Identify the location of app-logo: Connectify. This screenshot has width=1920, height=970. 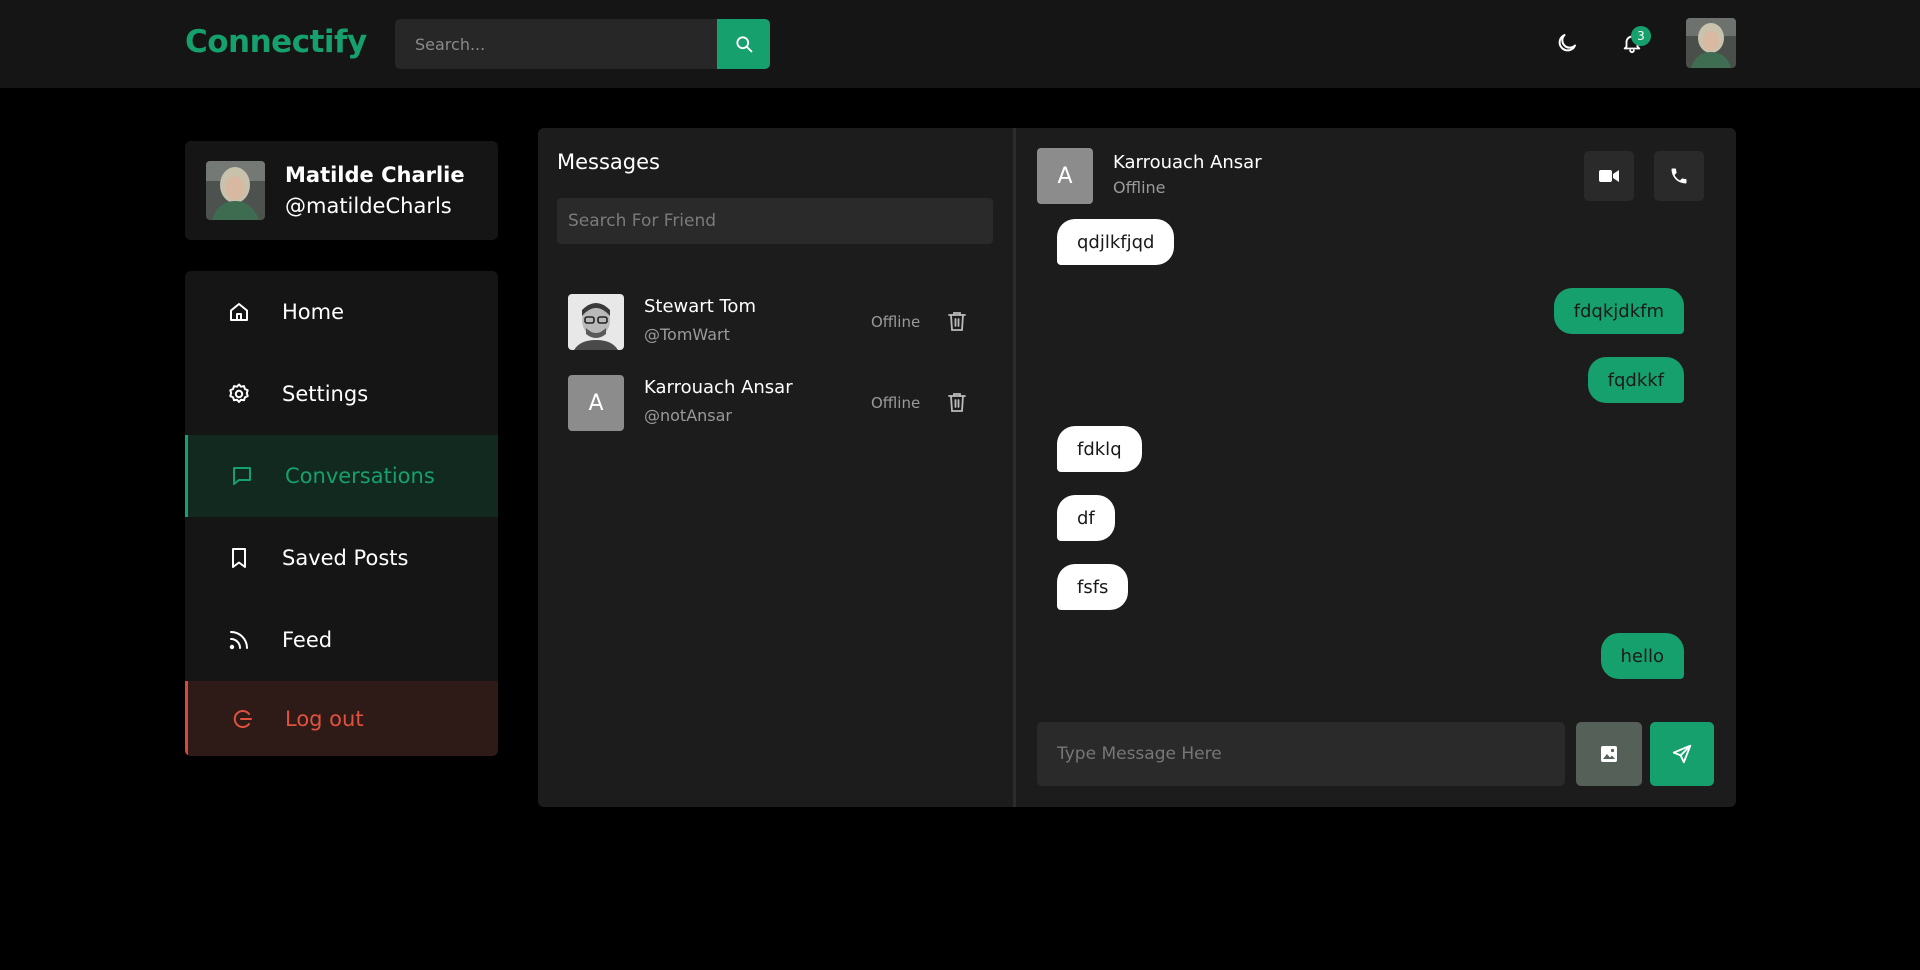
(276, 42).